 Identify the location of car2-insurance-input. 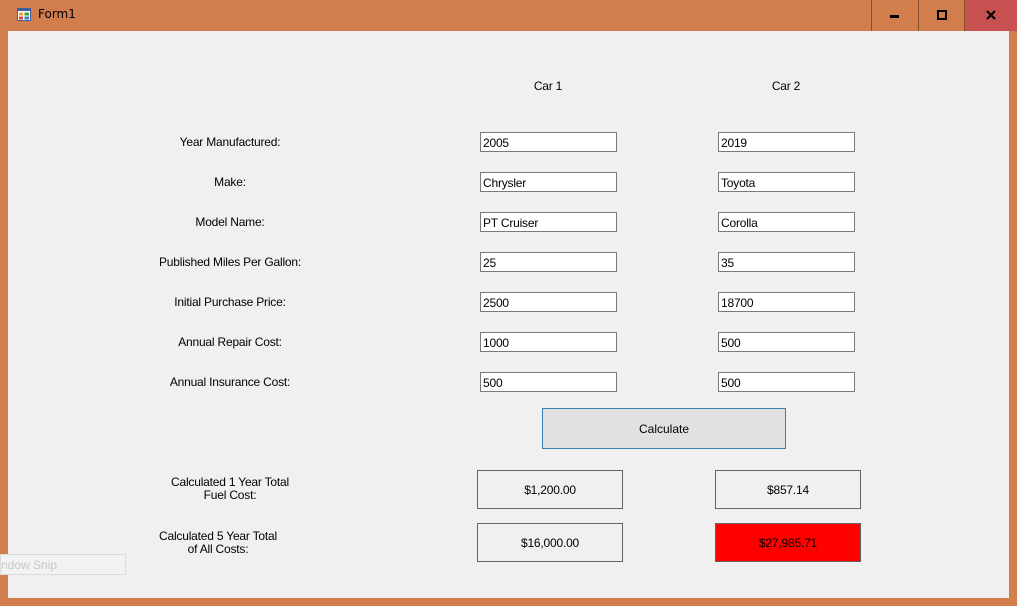
(786, 382).